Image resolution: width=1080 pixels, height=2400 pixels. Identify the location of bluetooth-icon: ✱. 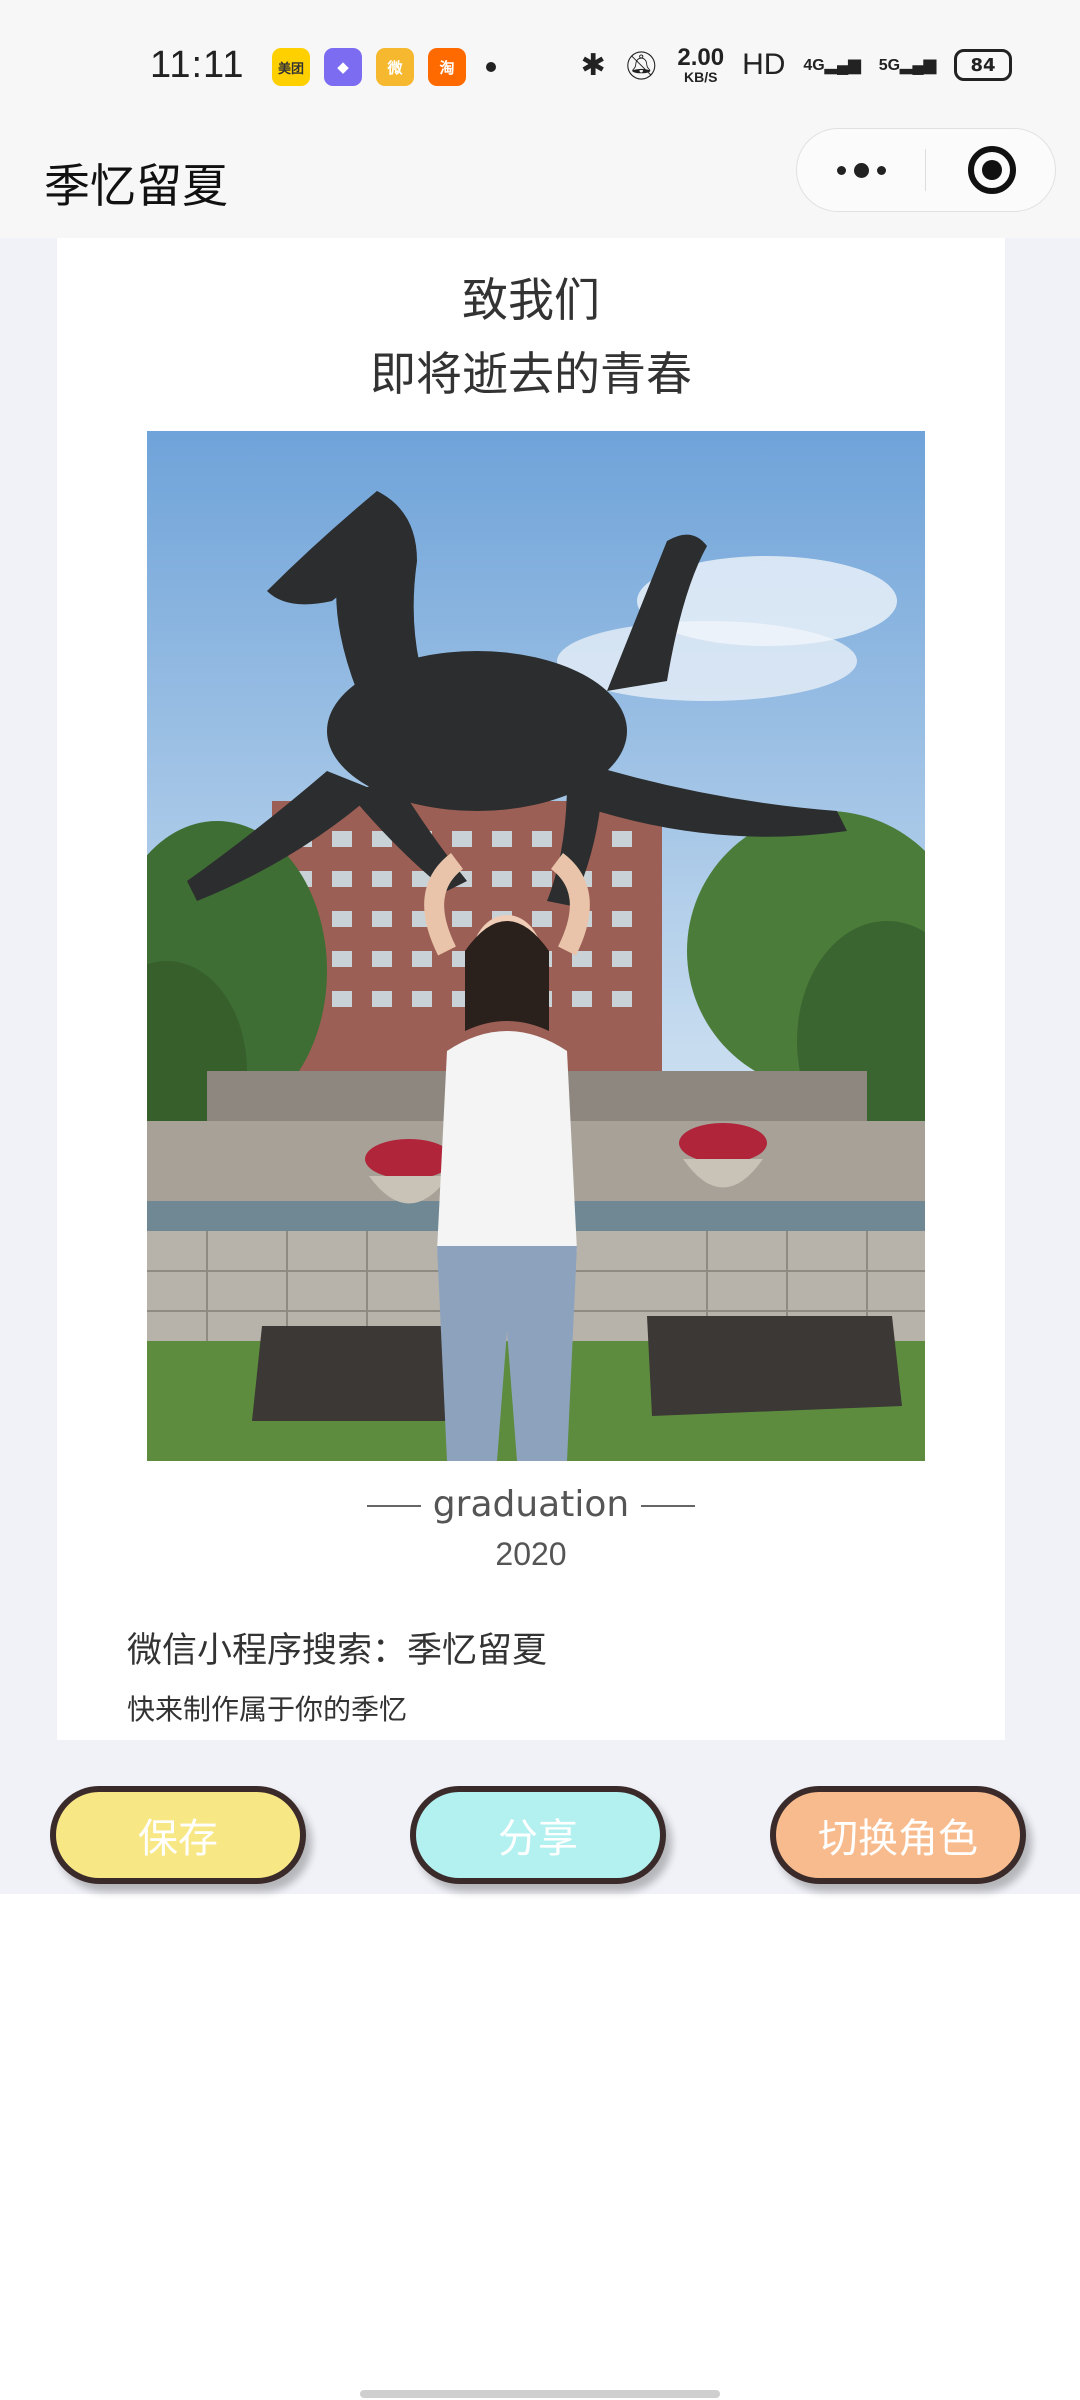
(593, 65).